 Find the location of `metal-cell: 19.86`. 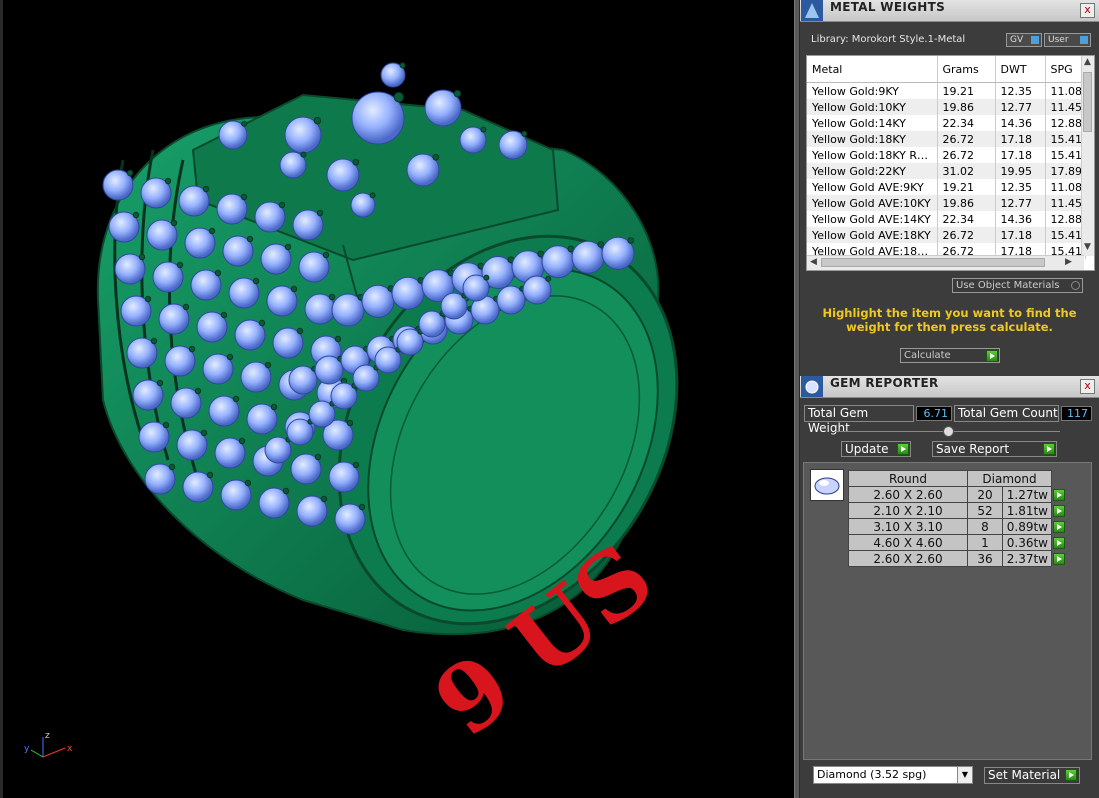

metal-cell: 19.86 is located at coordinates (966, 107).